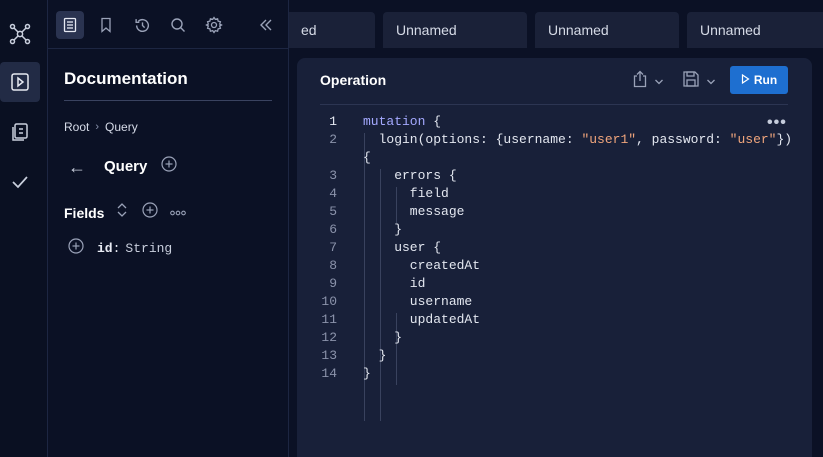 This screenshot has height=457, width=823. I want to click on code-line: 3 errors {, so click(554, 177).